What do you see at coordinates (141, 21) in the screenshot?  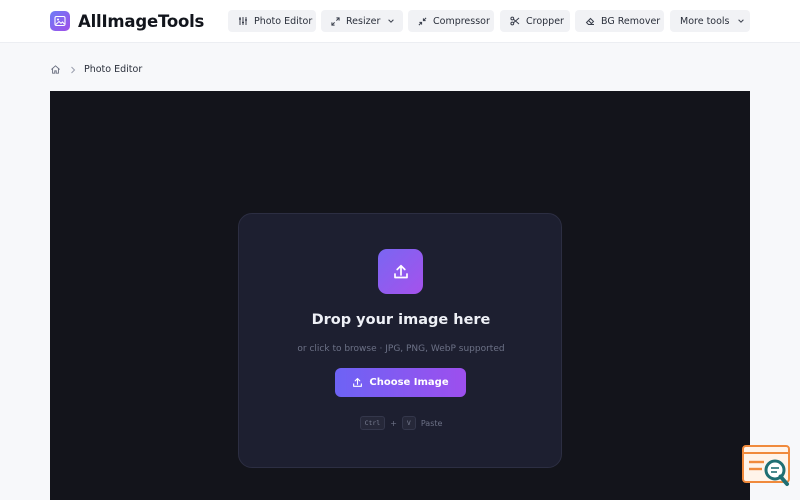 I see `brand-name: AllImageTools` at bounding box center [141, 21].